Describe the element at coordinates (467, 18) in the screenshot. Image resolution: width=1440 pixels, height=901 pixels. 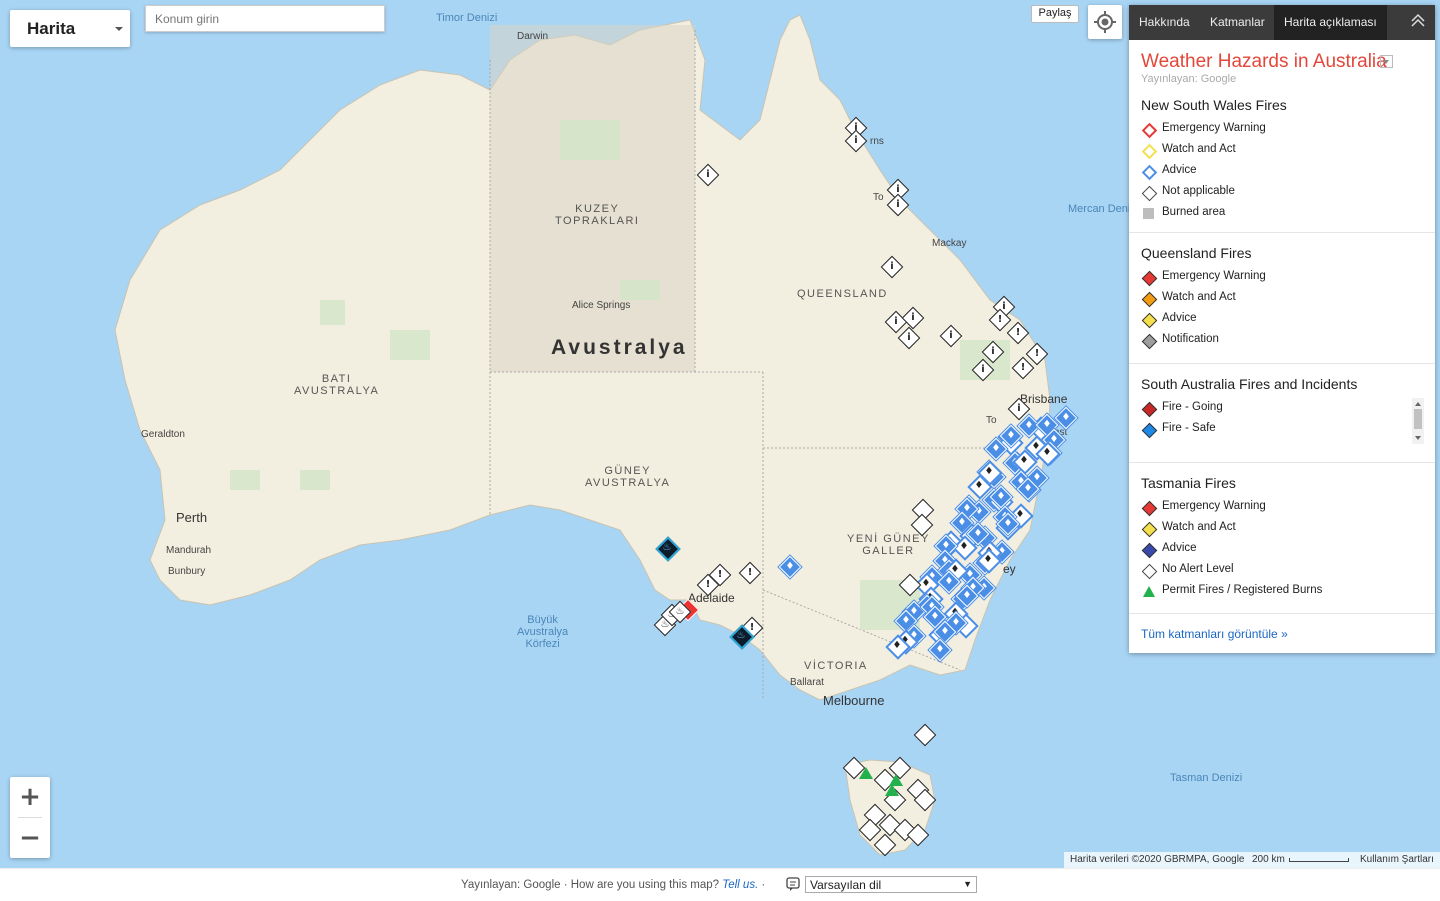
I see `label-timor-sea: Timor Denizi` at that location.